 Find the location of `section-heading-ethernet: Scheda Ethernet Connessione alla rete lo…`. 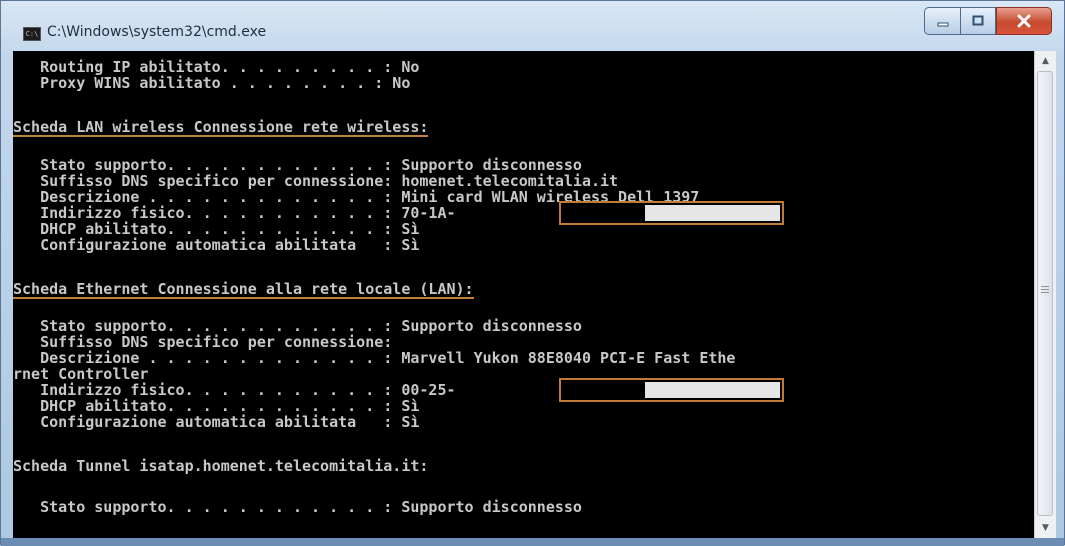

section-heading-ethernet: Scheda Ethernet Connessione alla rete lo… is located at coordinates (243, 289).